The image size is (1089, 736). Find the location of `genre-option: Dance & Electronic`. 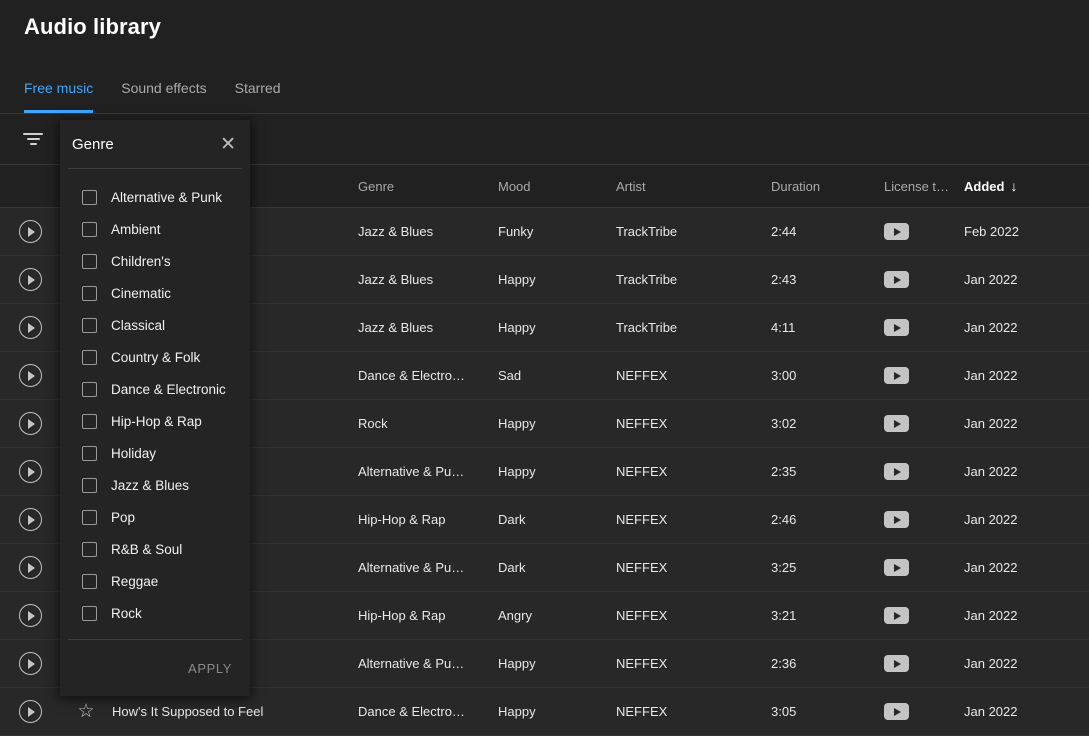

genre-option: Dance & Electronic is located at coordinates (155, 389).